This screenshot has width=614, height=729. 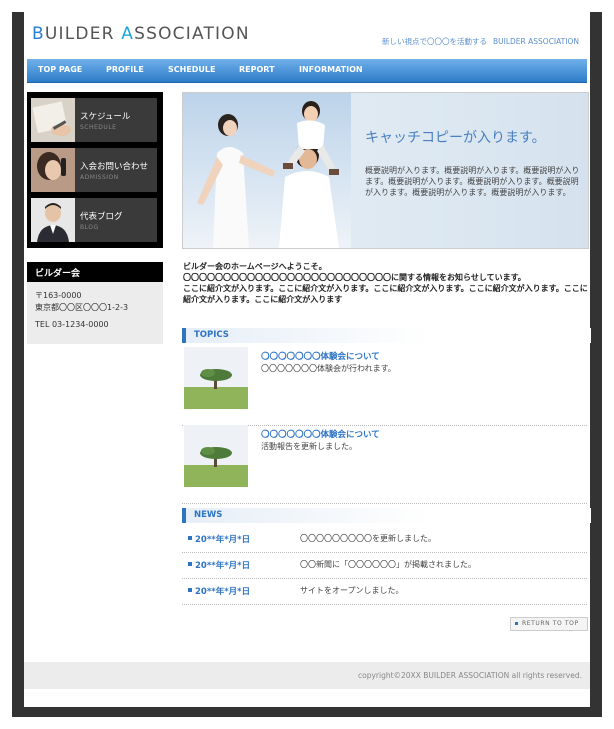 I want to click on hero-family-photo, so click(x=267, y=170).